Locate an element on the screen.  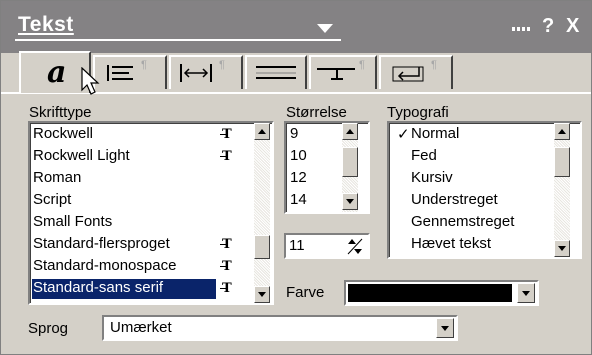
panel-title: Tekst is located at coordinates (46, 24).